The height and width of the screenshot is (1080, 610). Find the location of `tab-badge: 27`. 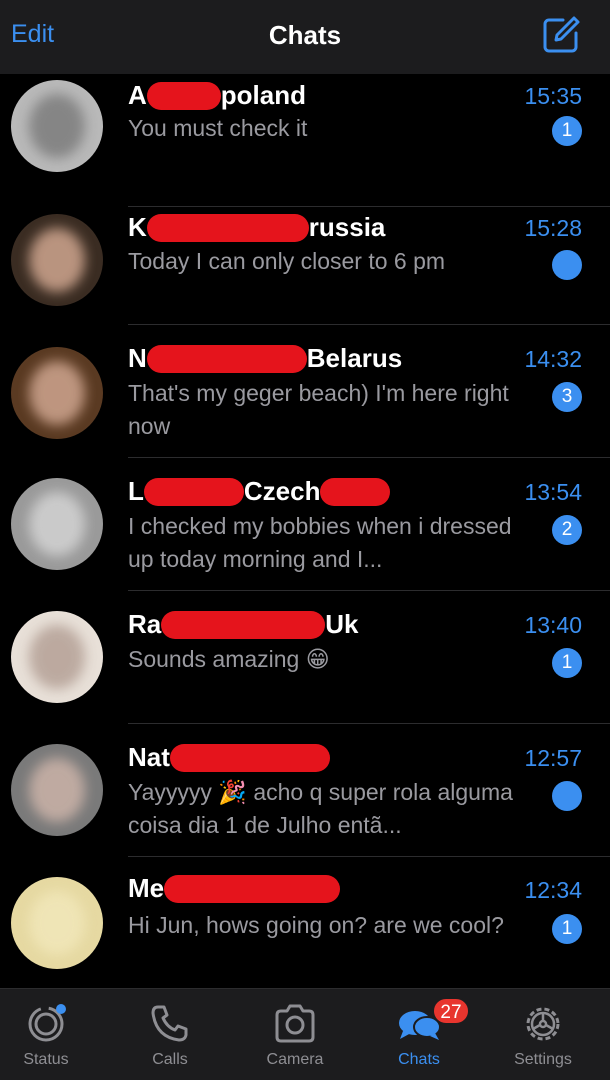

tab-badge: 27 is located at coordinates (451, 1011).